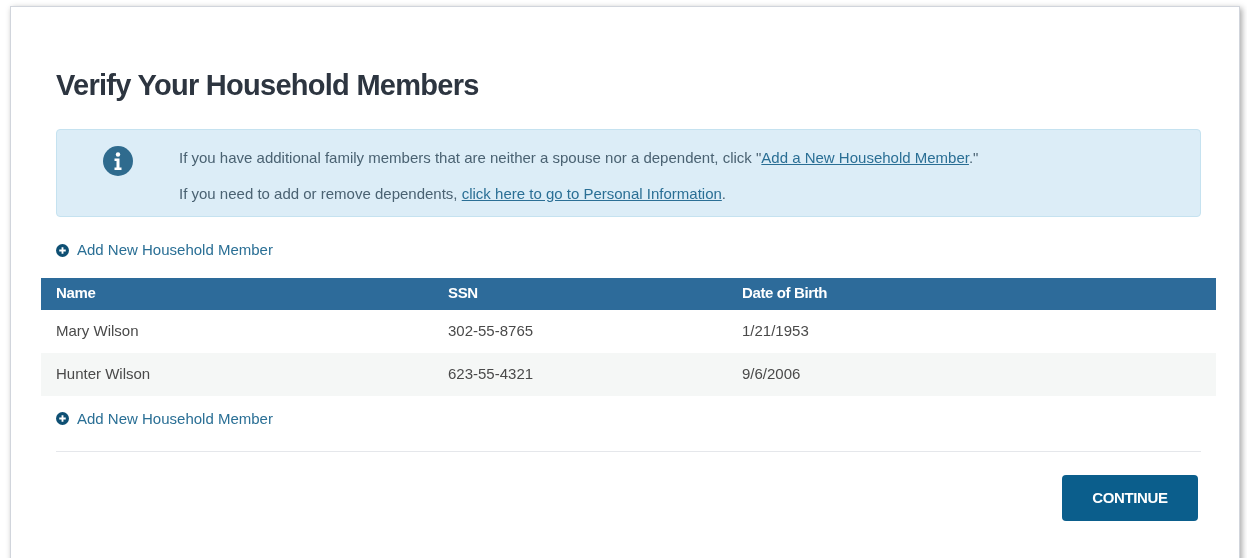 The height and width of the screenshot is (558, 1247). Describe the element at coordinates (580, 374) in the screenshot. I see `table-cell: 623-55-4321` at that location.